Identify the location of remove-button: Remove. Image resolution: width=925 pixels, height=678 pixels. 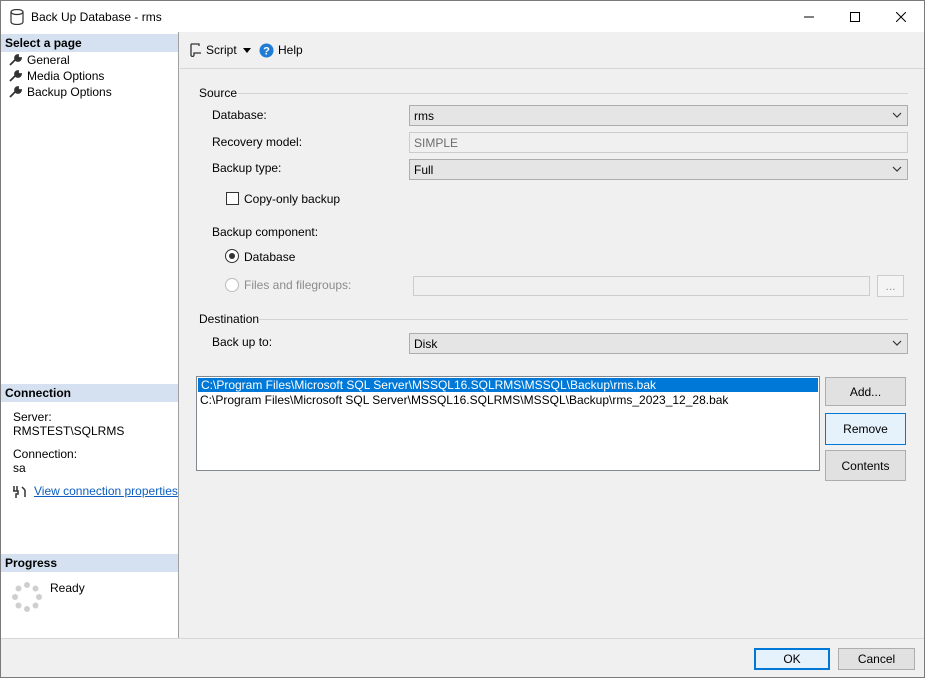
(865, 429).